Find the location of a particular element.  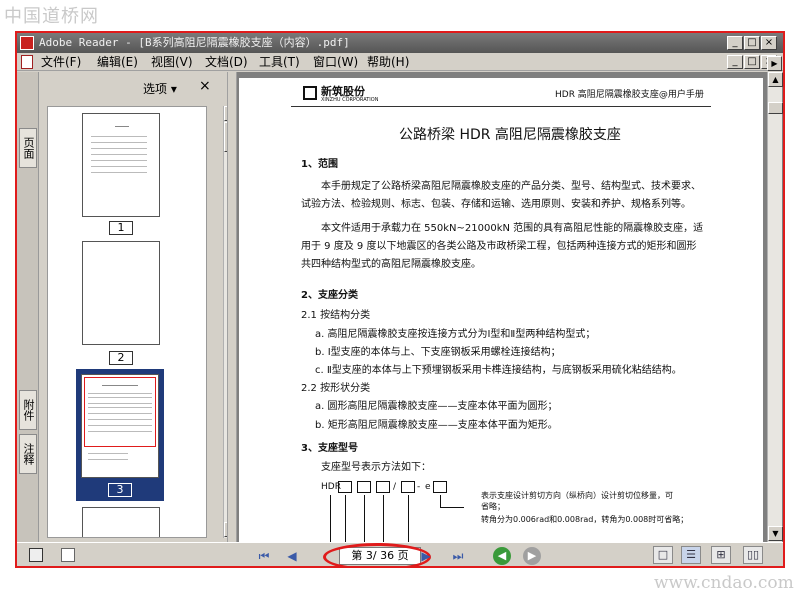

list-item: b. Ⅰ型支座的本体与上、下支座钢板采用螺栓连接结构； is located at coordinates (438, 352).